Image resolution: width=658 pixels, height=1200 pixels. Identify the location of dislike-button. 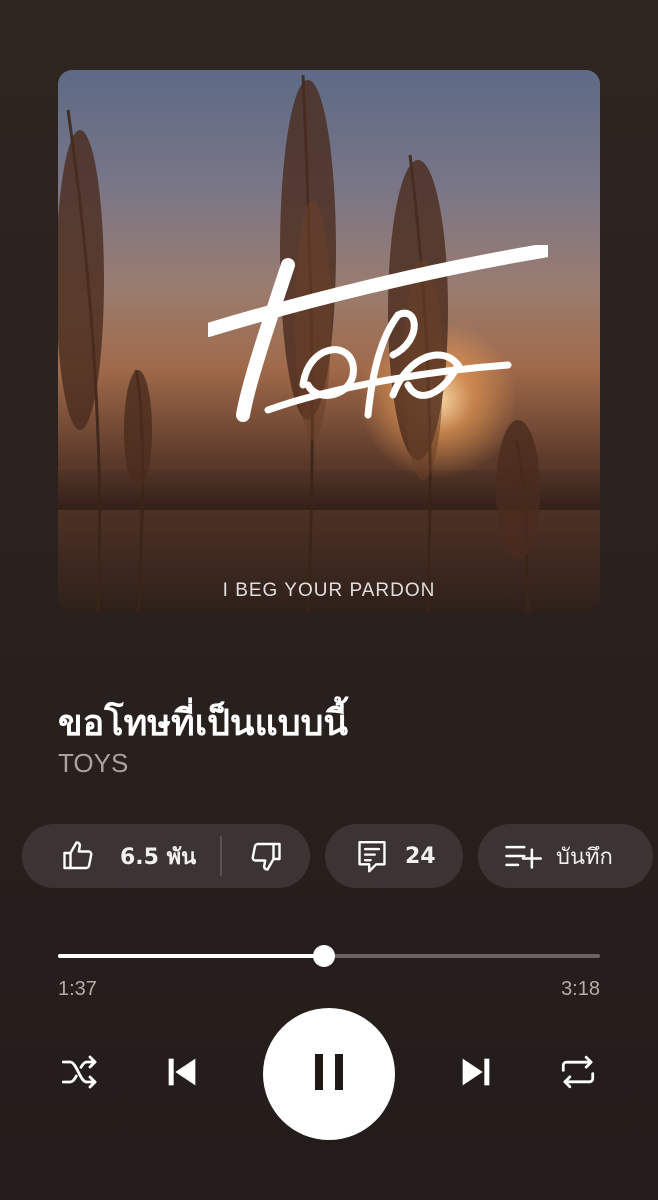
(253, 856).